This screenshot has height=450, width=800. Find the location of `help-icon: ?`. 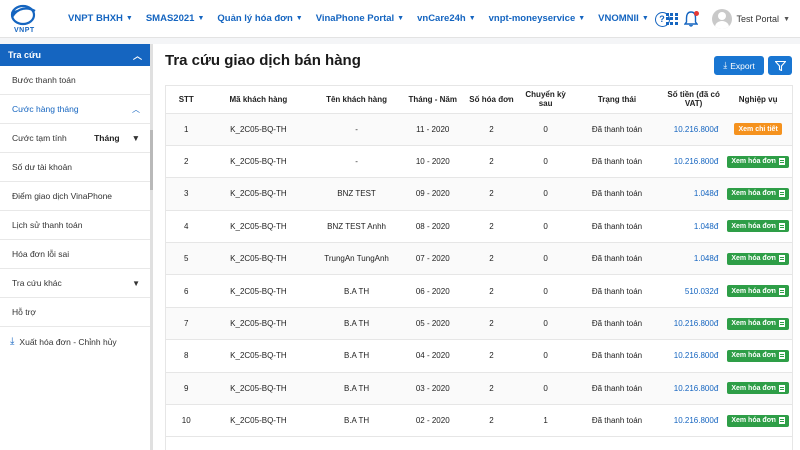

help-icon: ? is located at coordinates (662, 19).